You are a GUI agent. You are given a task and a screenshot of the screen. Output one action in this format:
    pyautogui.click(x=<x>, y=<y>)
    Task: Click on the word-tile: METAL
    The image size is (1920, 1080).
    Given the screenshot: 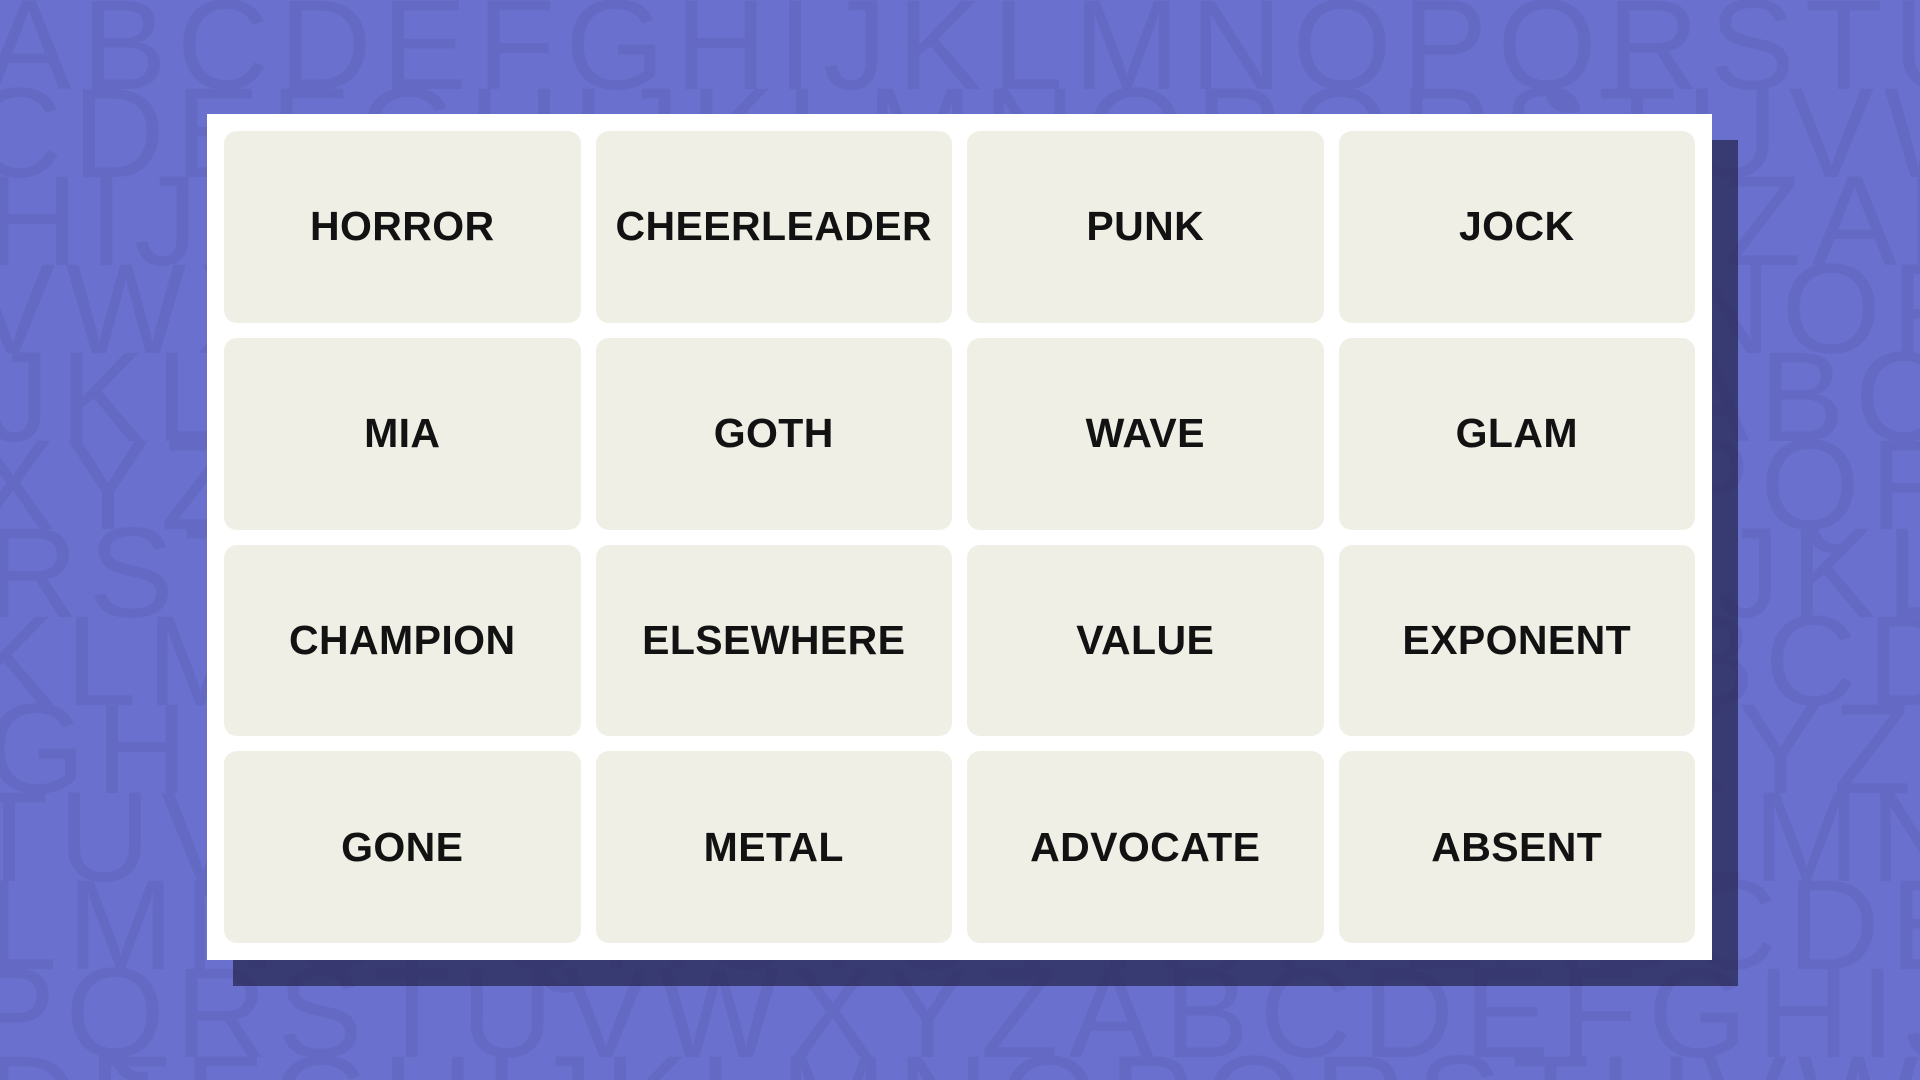 What is the action you would take?
    pyautogui.click(x=773, y=847)
    